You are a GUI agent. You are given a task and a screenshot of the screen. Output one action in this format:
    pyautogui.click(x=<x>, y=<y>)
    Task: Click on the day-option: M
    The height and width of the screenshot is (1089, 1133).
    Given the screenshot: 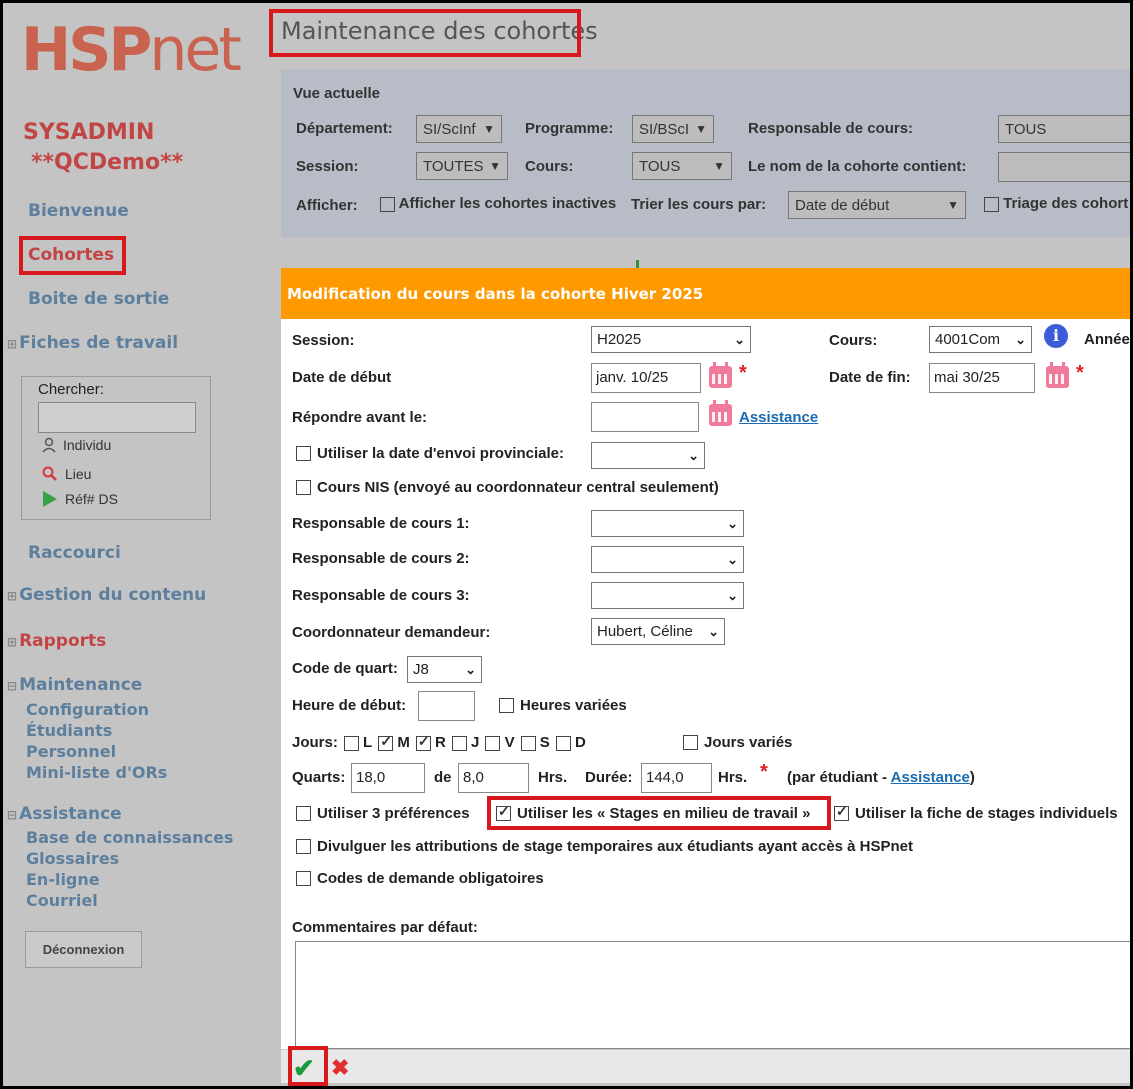 What is the action you would take?
    pyautogui.click(x=394, y=742)
    